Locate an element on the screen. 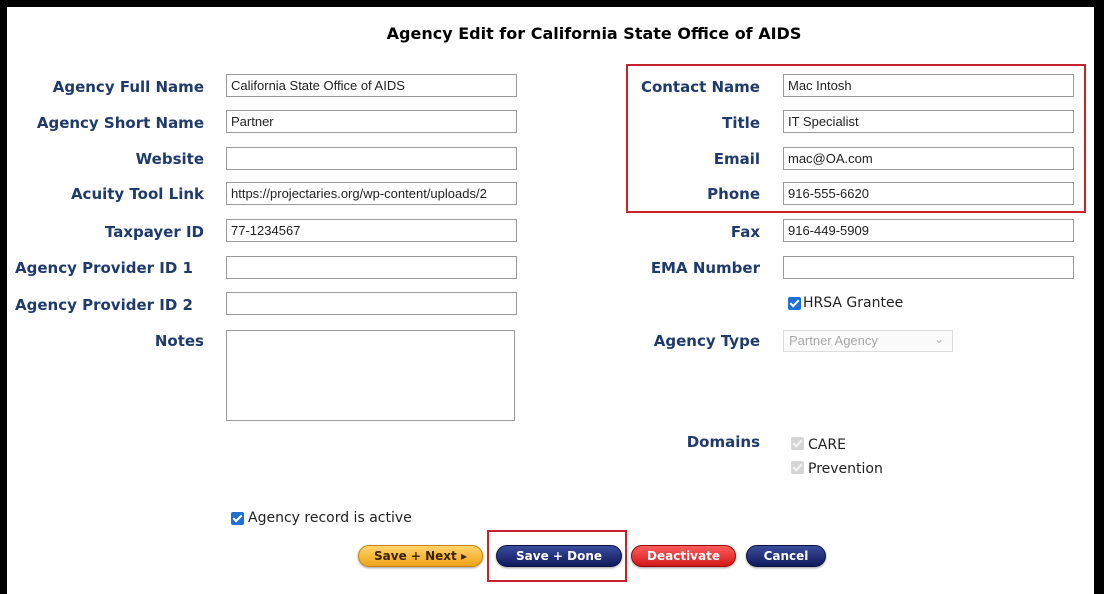  agency-type-selected-value: Partner Agency is located at coordinates (833, 340).